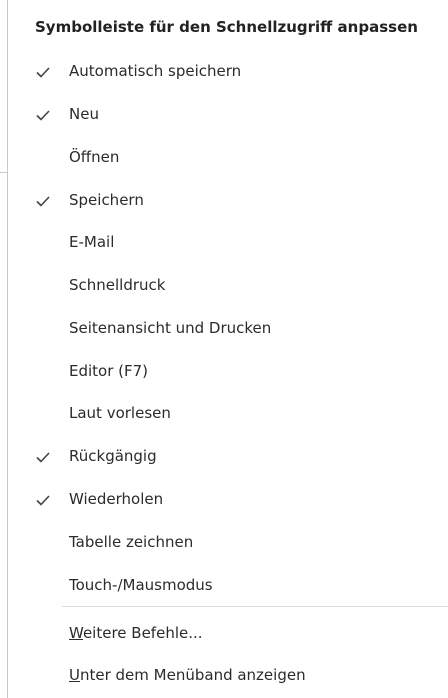  I want to click on menu-item-save: Speichern, so click(228, 201).